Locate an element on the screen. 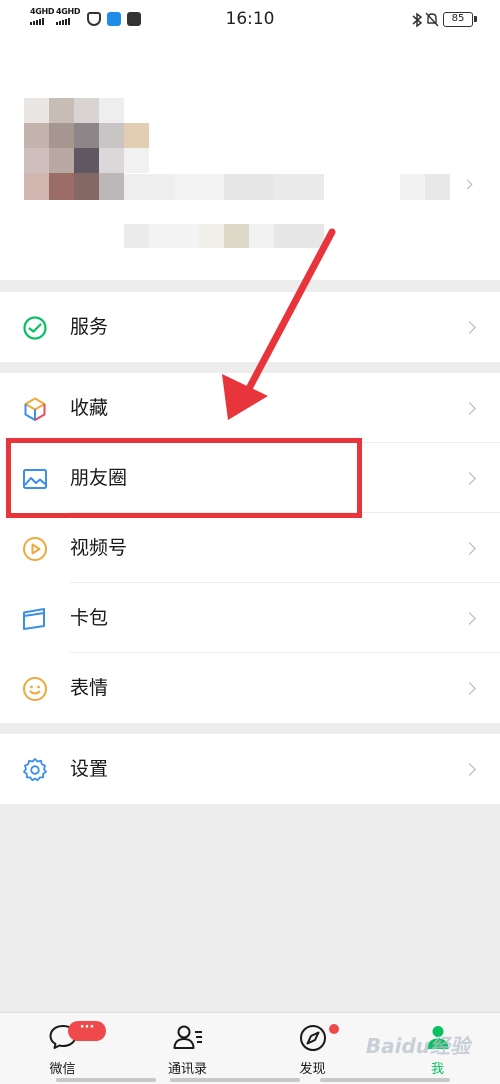 The image size is (500, 1084). new-moments-dot is located at coordinates (334, 1029).